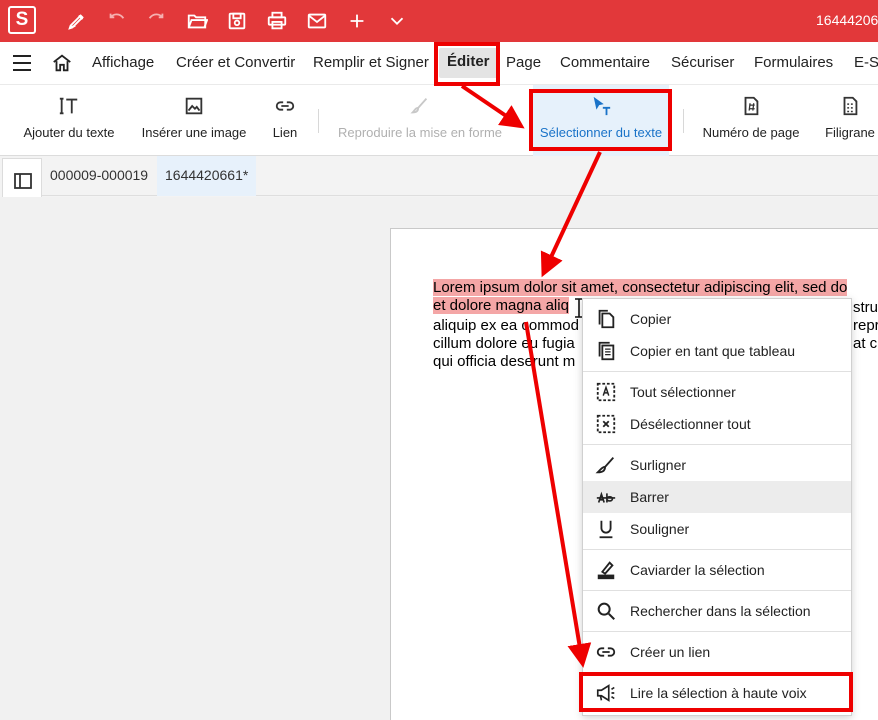 The width and height of the screenshot is (878, 720). I want to click on undo-icon, so click(117, 21).